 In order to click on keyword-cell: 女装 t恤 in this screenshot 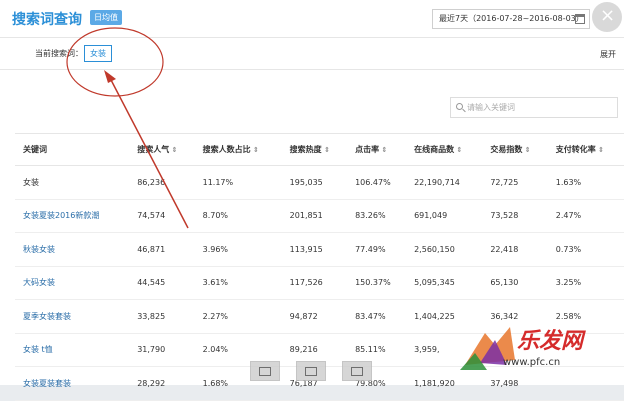, I will do `click(72, 350)`.